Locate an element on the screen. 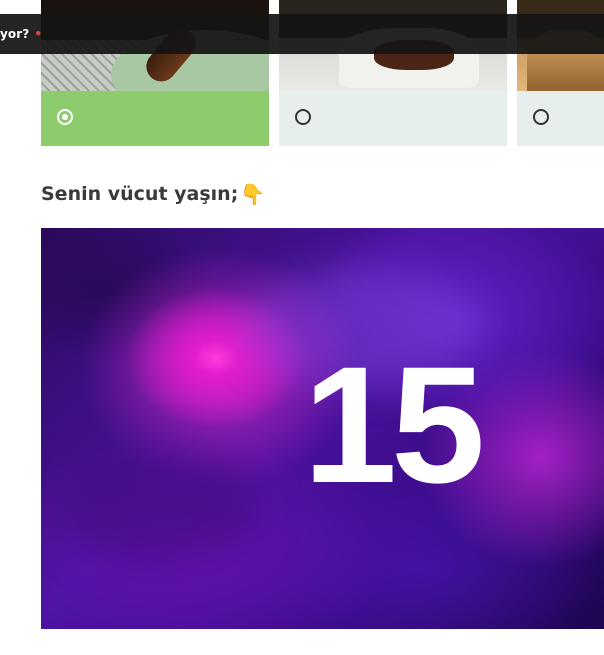  result-heading: Senin vücut yaşın; 👇 is located at coordinates (153, 194).